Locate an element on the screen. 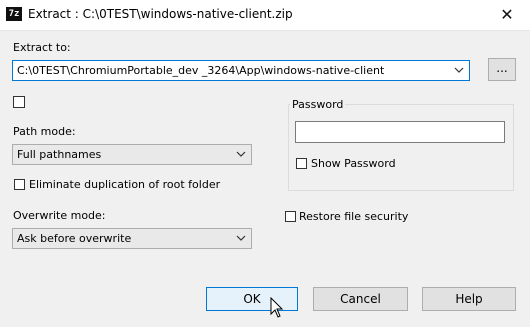 This screenshot has height=327, width=530. extract-to-label: Extract to: is located at coordinates (42, 47).